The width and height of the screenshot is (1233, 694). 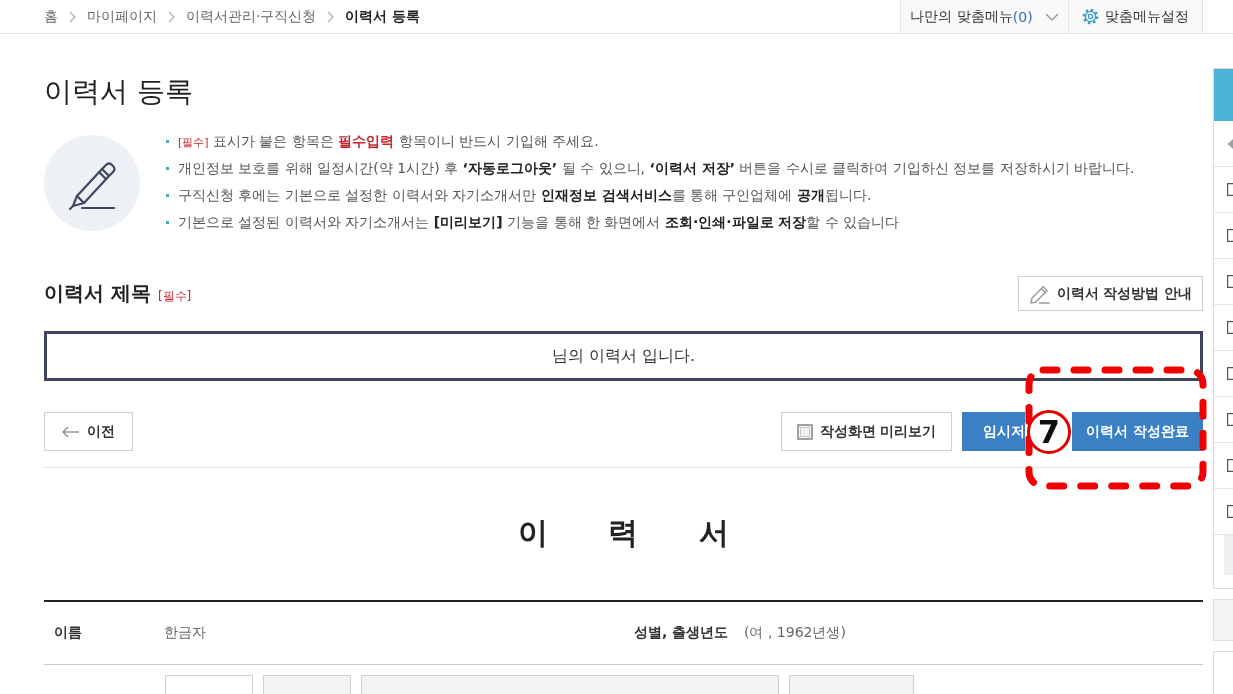 What do you see at coordinates (1049, 432) in the screenshot?
I see `step-number-callout: 7` at bounding box center [1049, 432].